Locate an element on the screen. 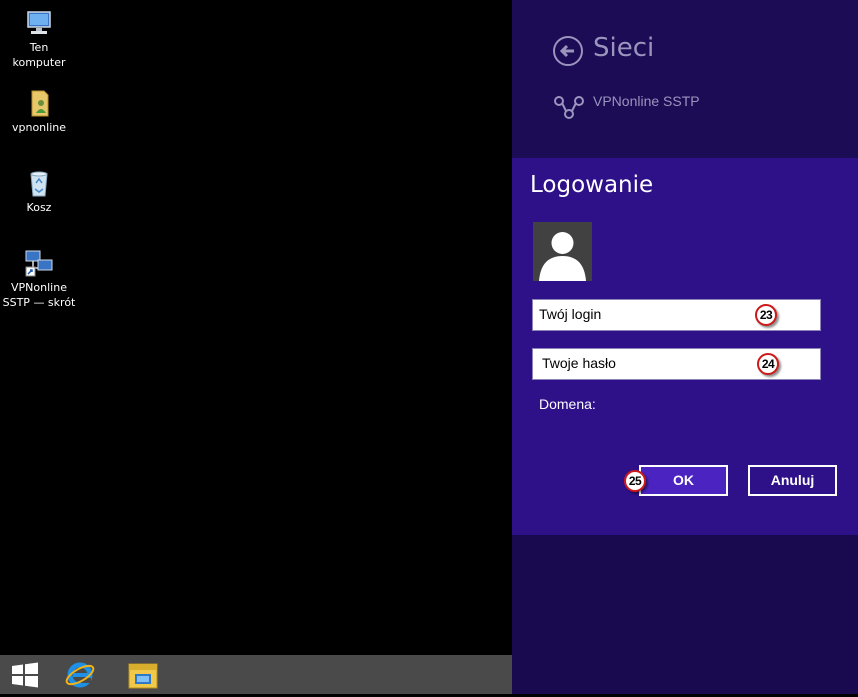 This screenshot has height=697, width=858. annotation-badge: 24 is located at coordinates (768, 364).